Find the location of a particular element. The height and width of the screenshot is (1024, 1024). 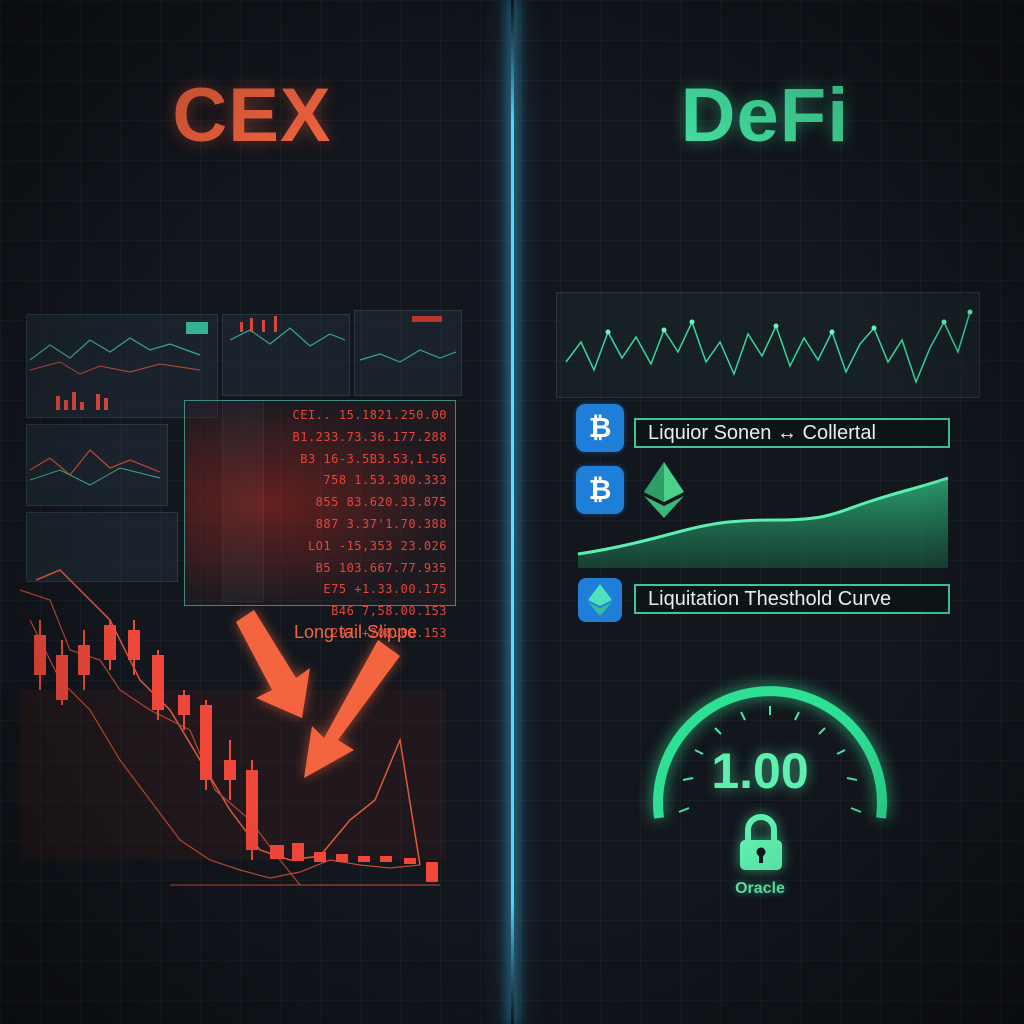

order-book-row: E75 +1.33.00.175 is located at coordinates (385, 589).